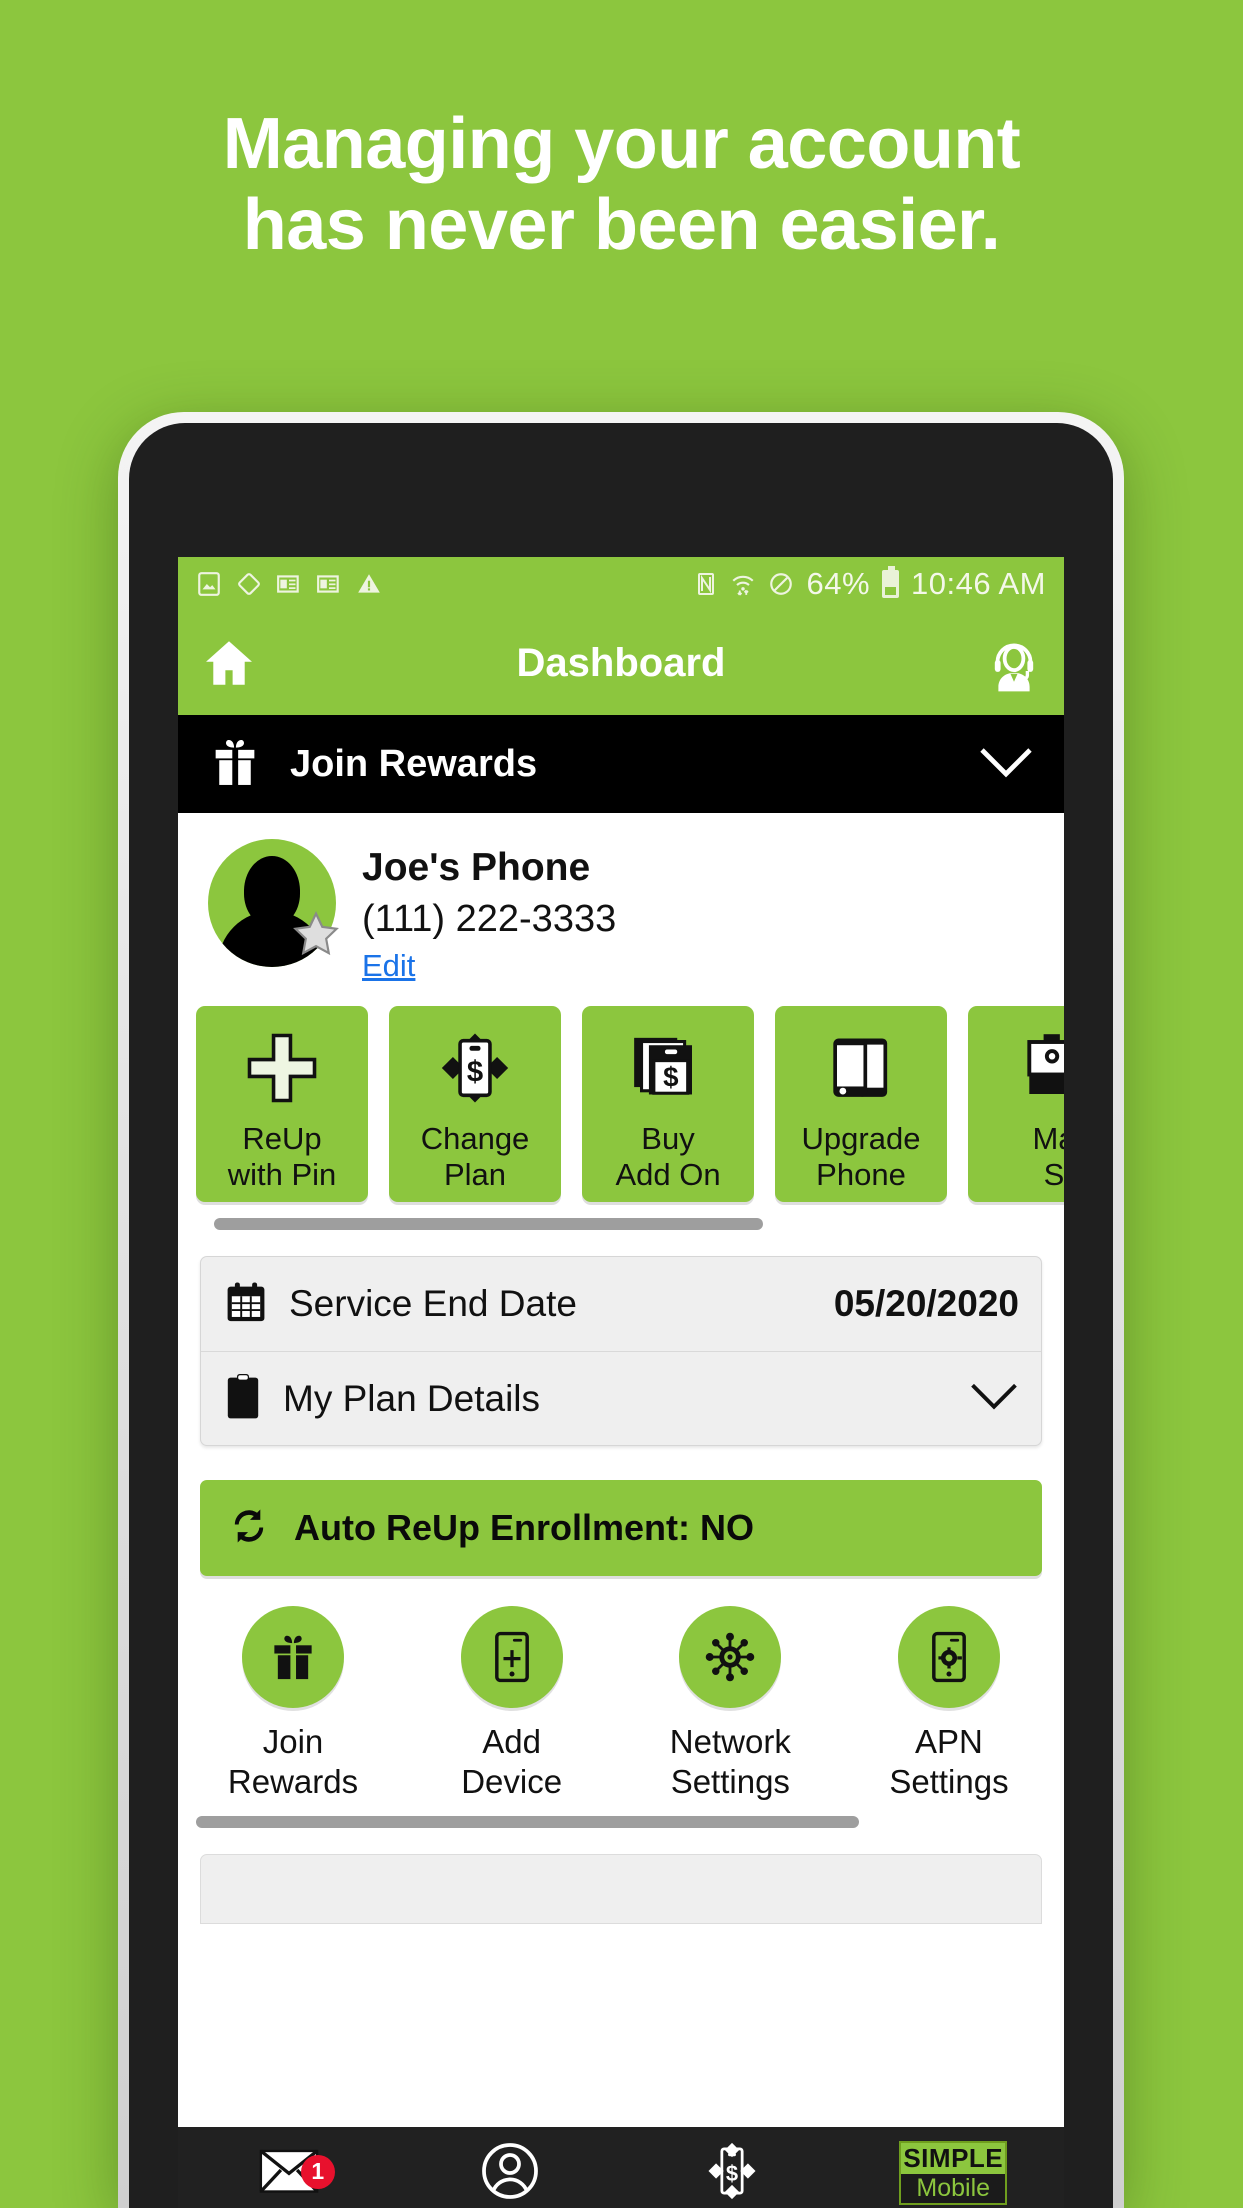 The width and height of the screenshot is (1243, 2208). Describe the element at coordinates (229, 663) in the screenshot. I see `home-icon` at that location.